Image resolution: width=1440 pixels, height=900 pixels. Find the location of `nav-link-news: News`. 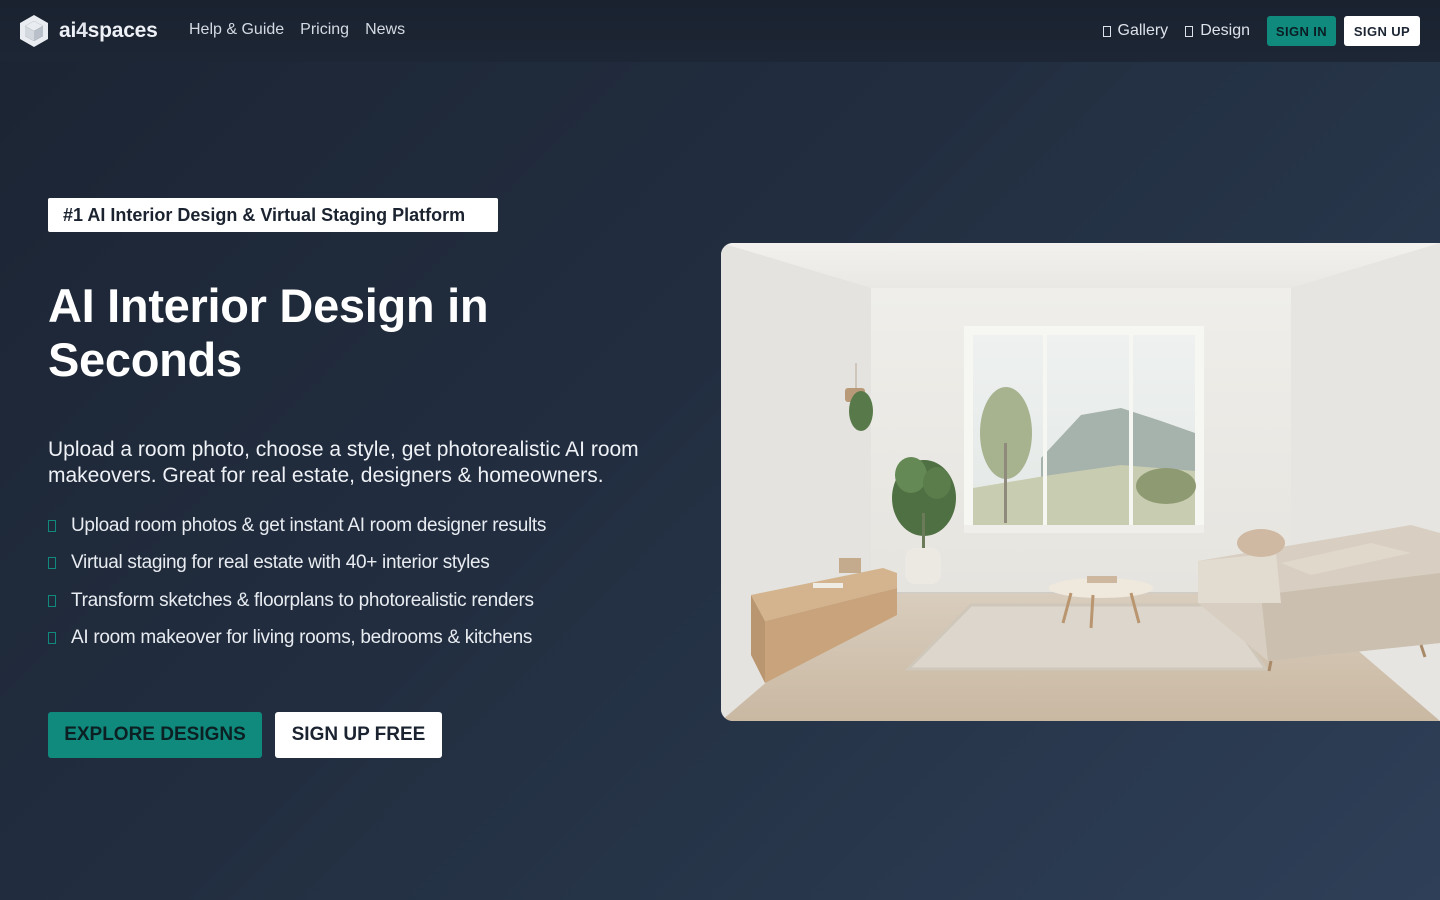

nav-link-news: News is located at coordinates (385, 30).